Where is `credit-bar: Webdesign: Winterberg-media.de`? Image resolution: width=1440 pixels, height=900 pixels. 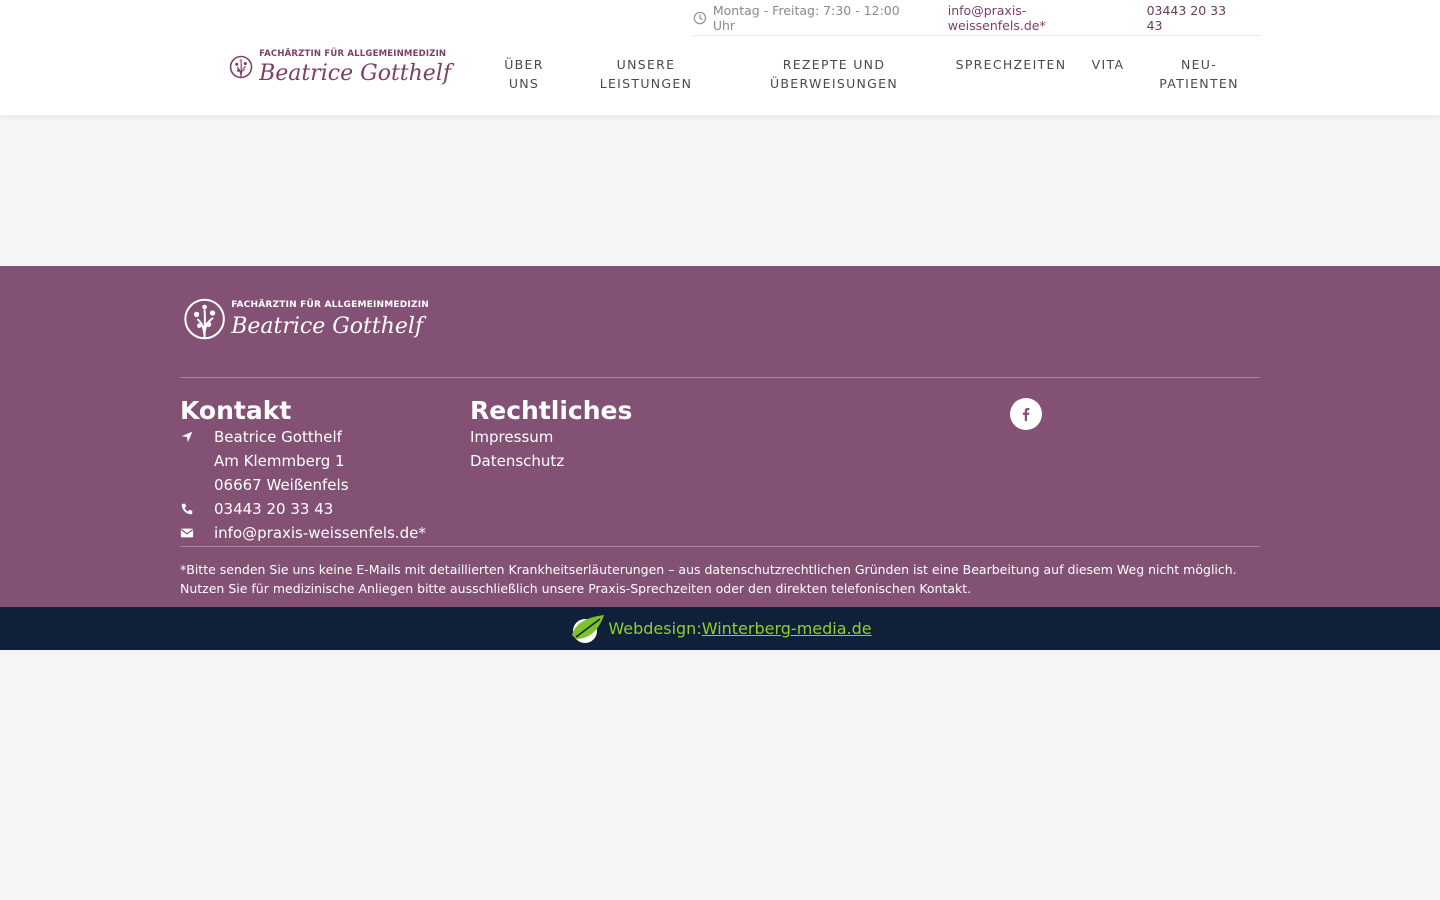
credit-bar: Webdesign: Winterberg-media.de is located at coordinates (720, 628).